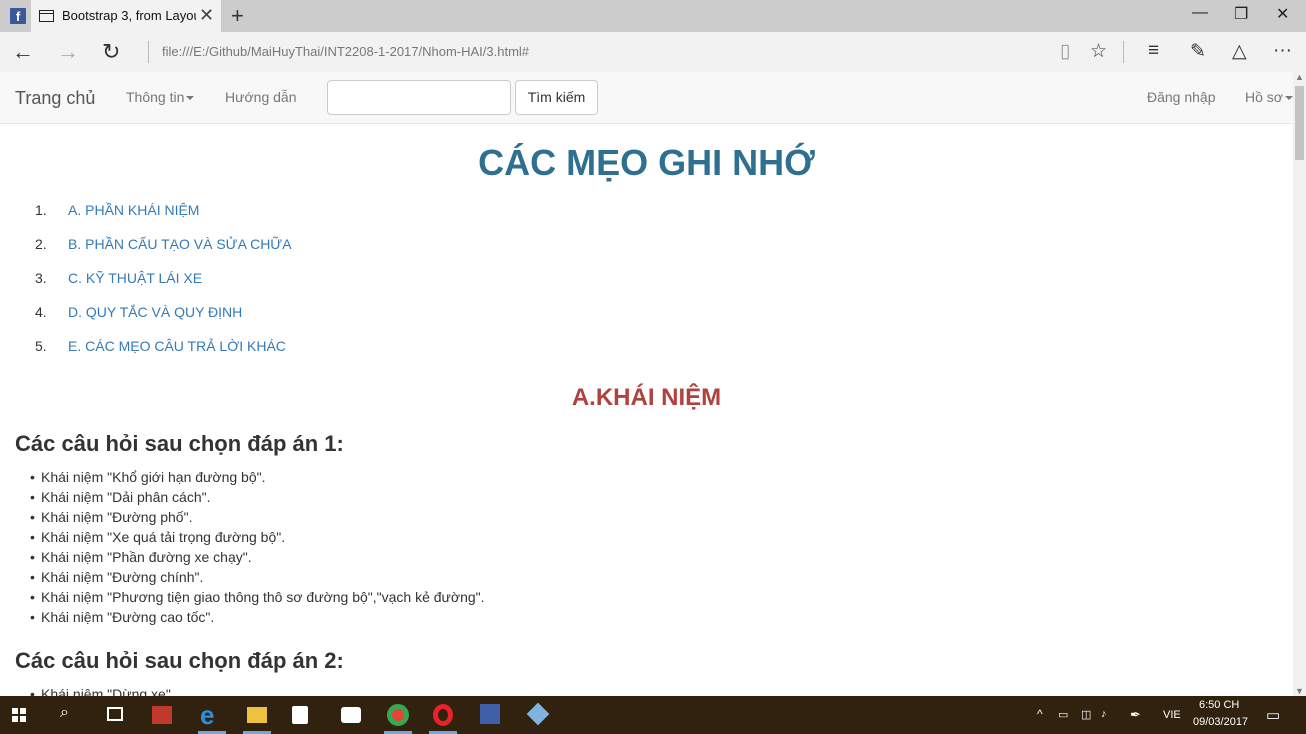 The width and height of the screenshot is (1306, 734). Describe the element at coordinates (1086, 714) in the screenshot. I see `network-icon: ◫` at that location.